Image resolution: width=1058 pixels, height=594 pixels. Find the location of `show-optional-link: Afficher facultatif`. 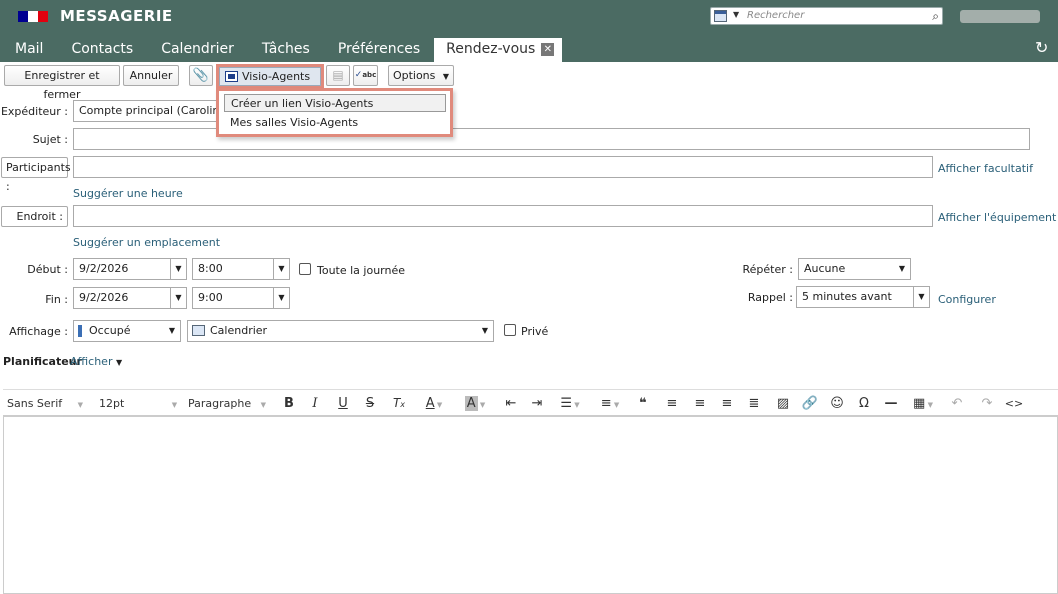

show-optional-link: Afficher facultatif is located at coordinates (985, 168).